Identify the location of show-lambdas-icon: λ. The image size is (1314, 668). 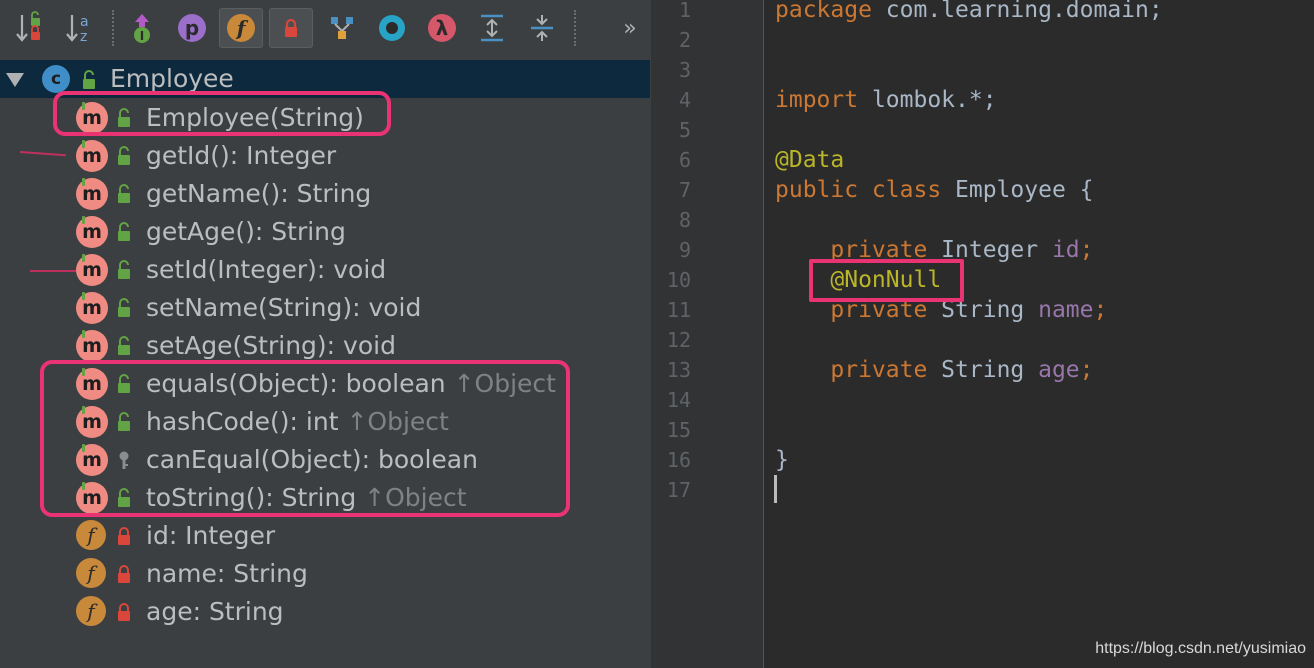
(442, 28).